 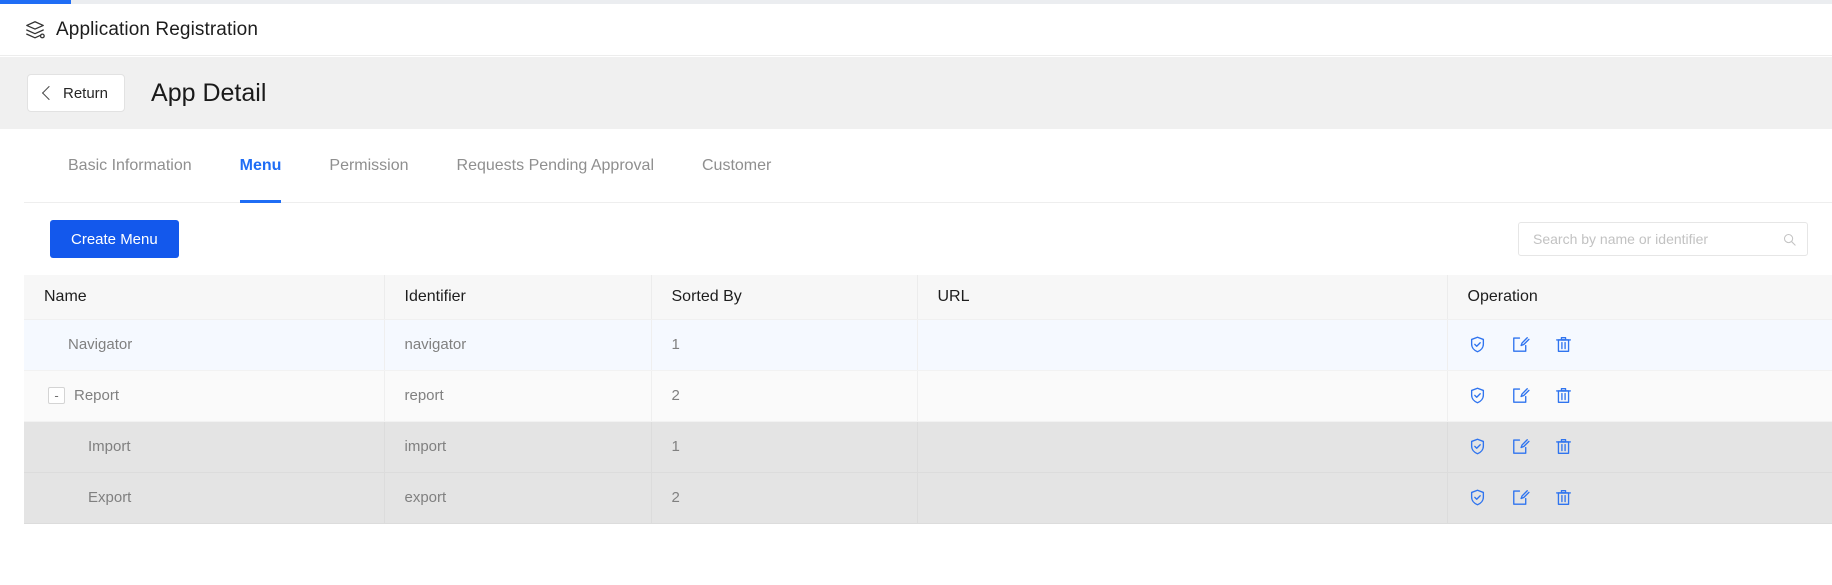 I want to click on table-row: - Report report 2, so click(x=928, y=396).